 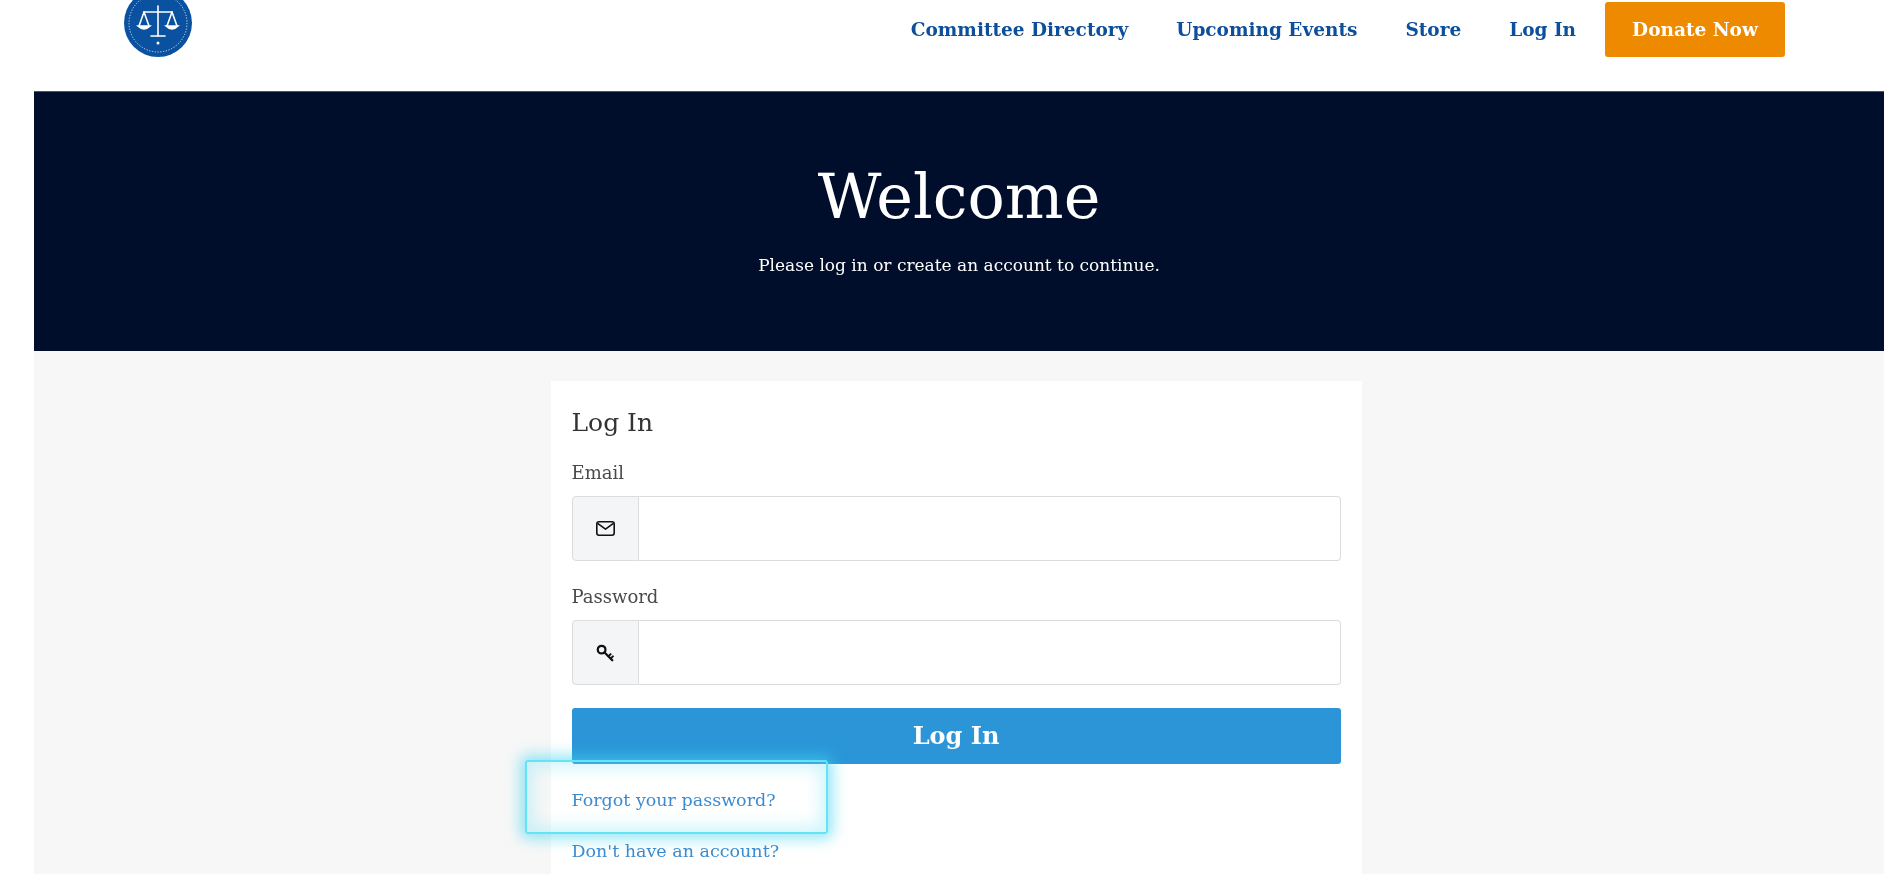 I want to click on nav-link: Upcoming Events, so click(x=1267, y=29).